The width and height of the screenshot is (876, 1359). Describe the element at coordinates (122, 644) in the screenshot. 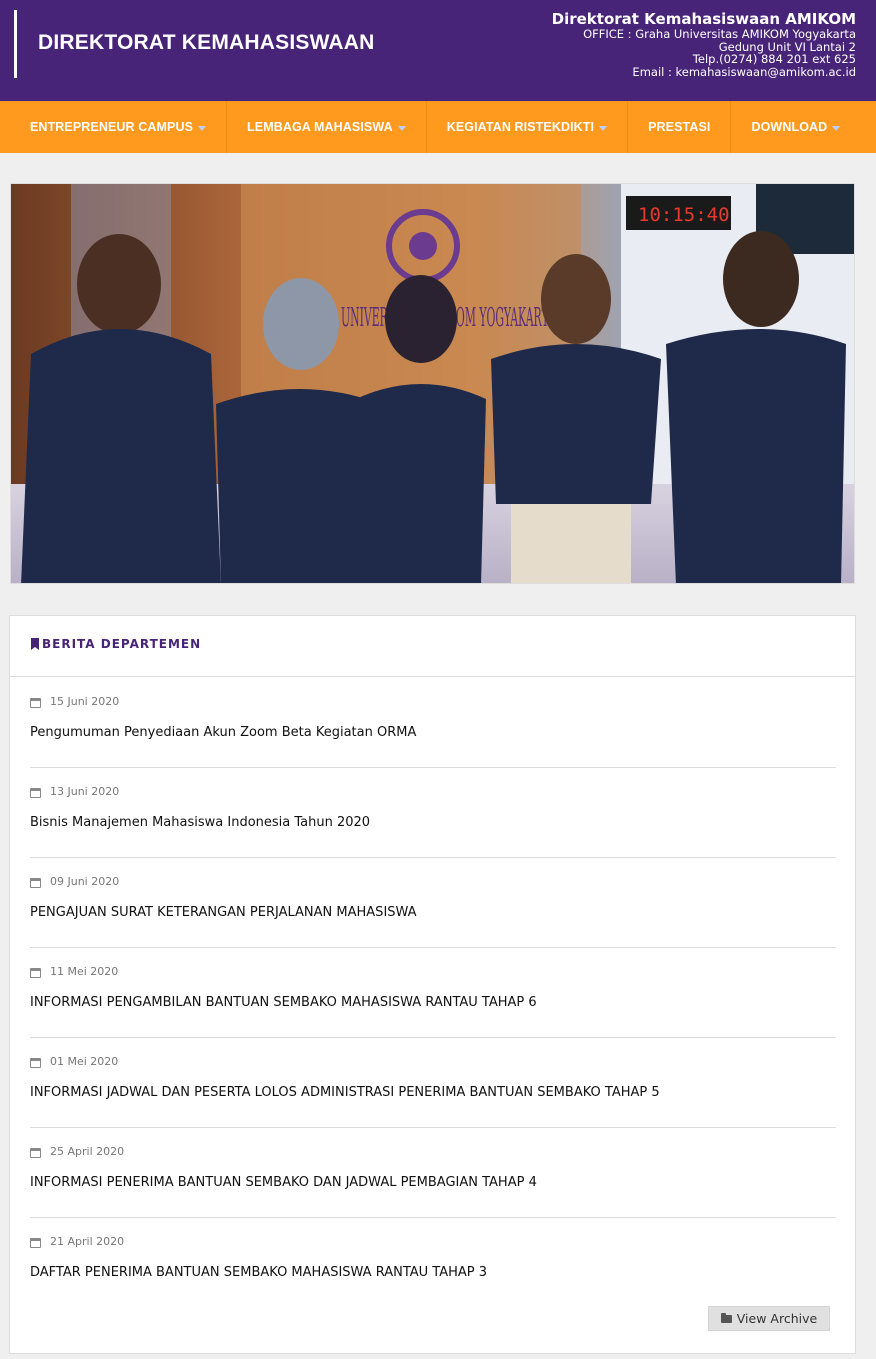

I see `news-section-title: BERITA DEPARTEMEN` at that location.